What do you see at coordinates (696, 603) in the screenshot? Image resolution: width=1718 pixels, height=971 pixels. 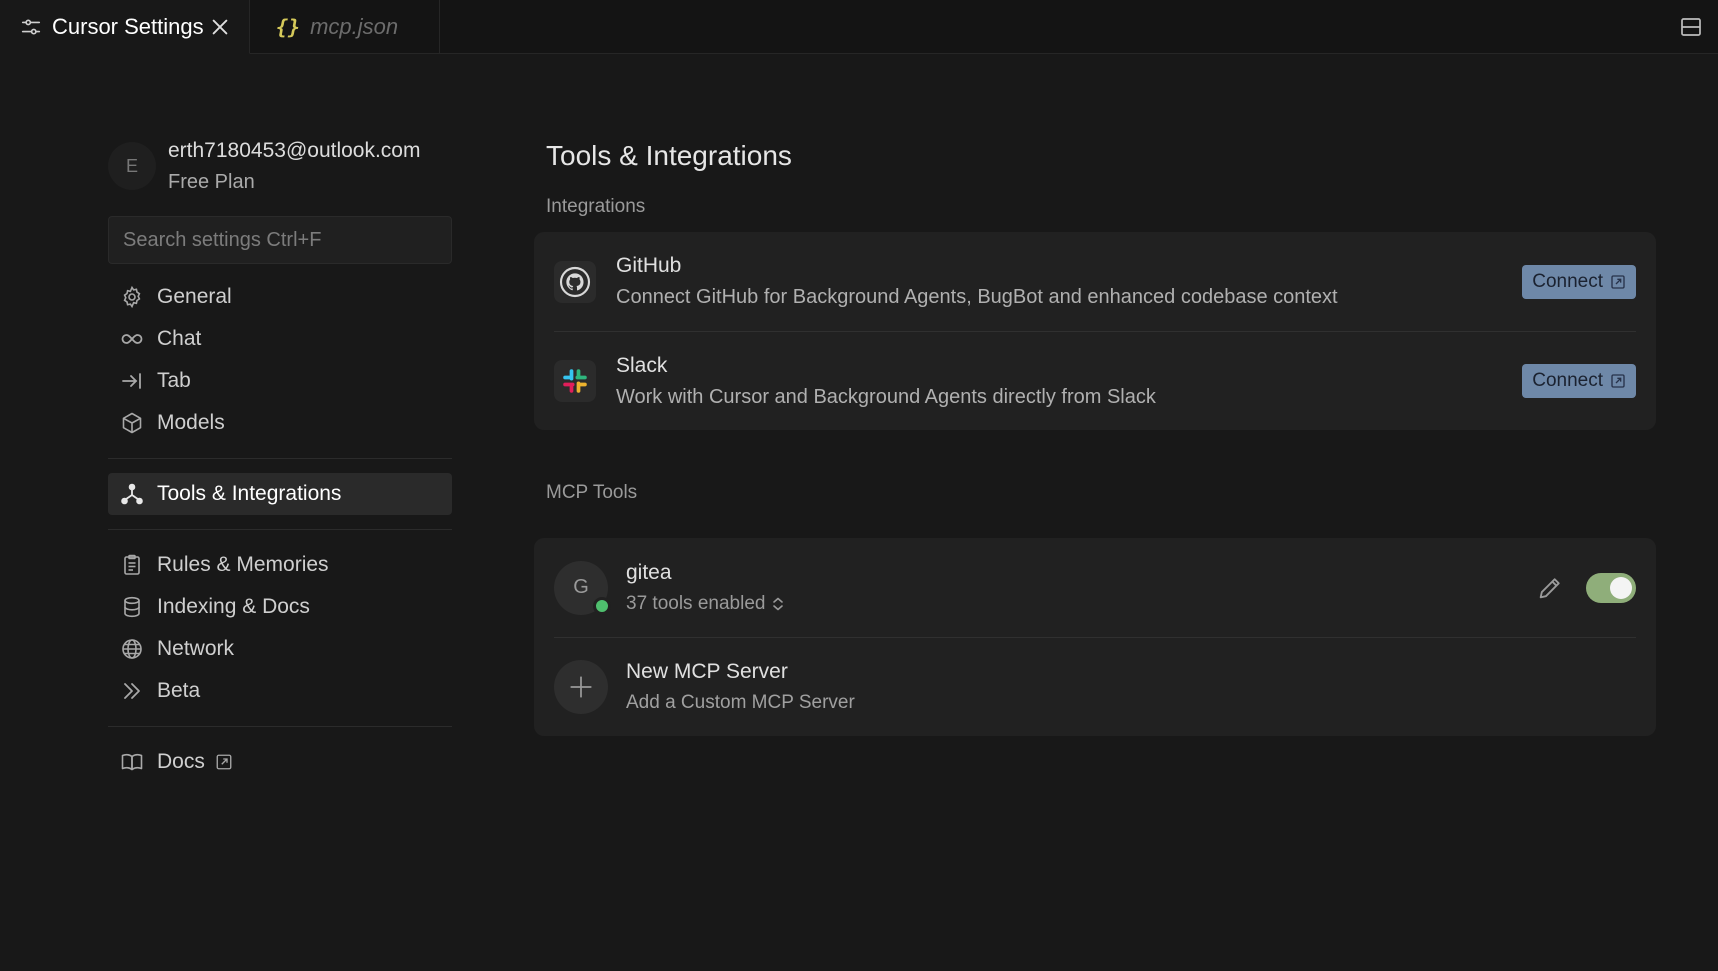 I see `tools-enabled-label: 37 tools enabled` at bounding box center [696, 603].